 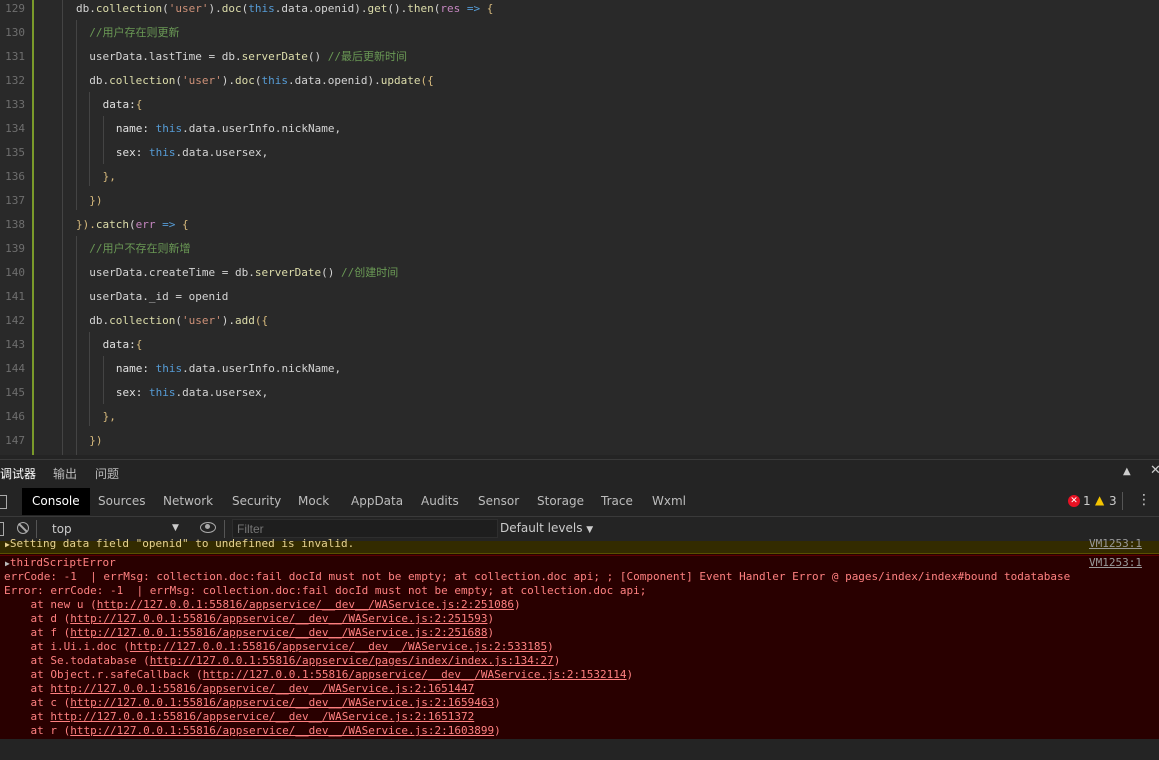 I want to click on close-icon: ✕, so click(x=1154, y=470).